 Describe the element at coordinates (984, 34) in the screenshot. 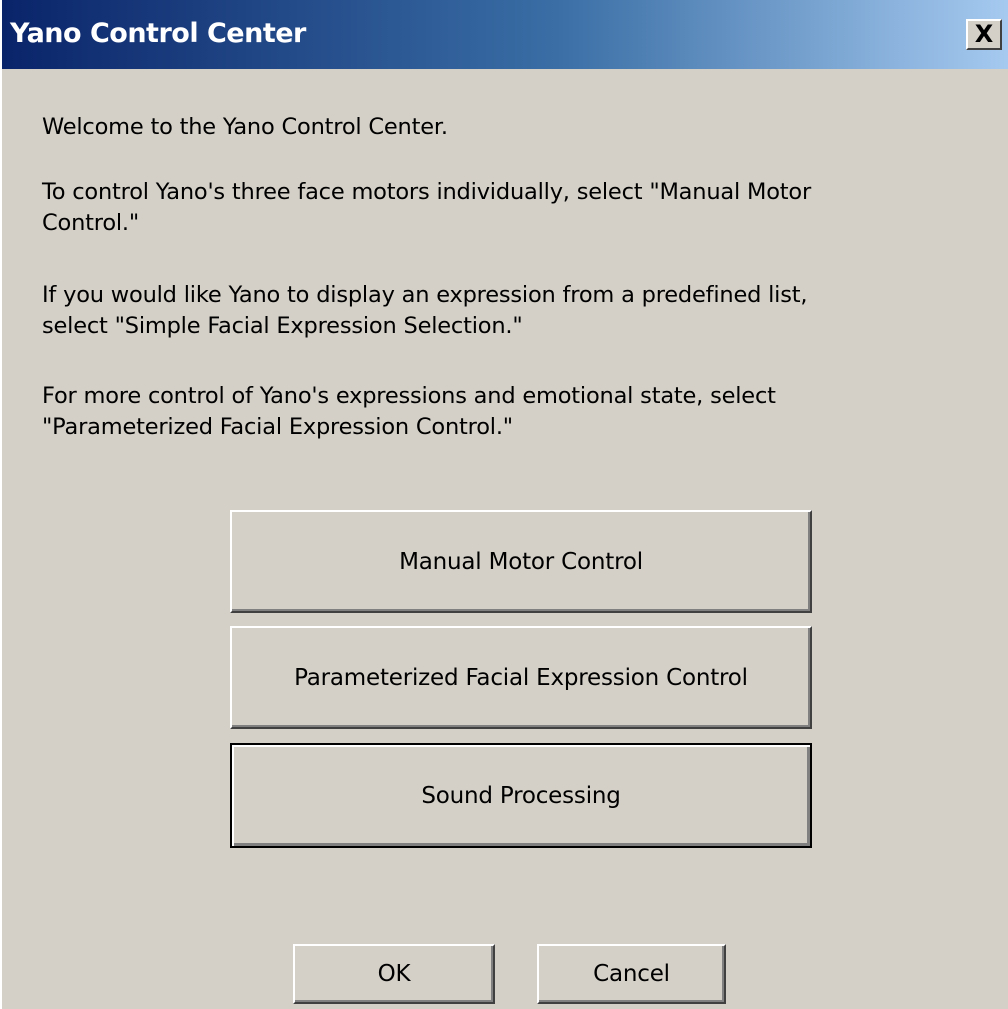

I see `close-icon: X` at that location.